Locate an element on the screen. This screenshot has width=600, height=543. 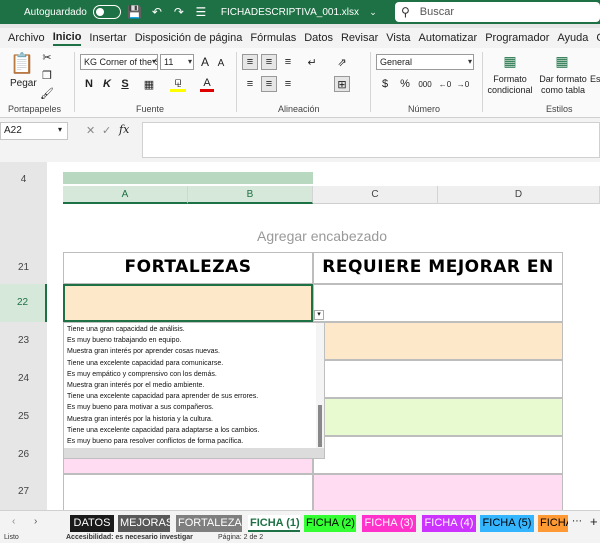
column-header: B is located at coordinates (250, 195).